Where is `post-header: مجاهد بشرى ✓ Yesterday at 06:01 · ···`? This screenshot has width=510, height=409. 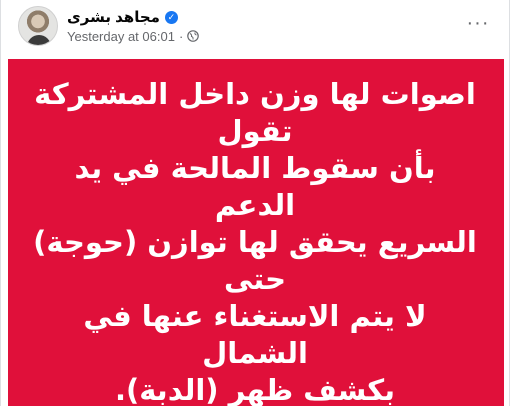 post-header: مجاهد بشرى ✓ Yesterday at 06:01 · ··· is located at coordinates (255, 27).